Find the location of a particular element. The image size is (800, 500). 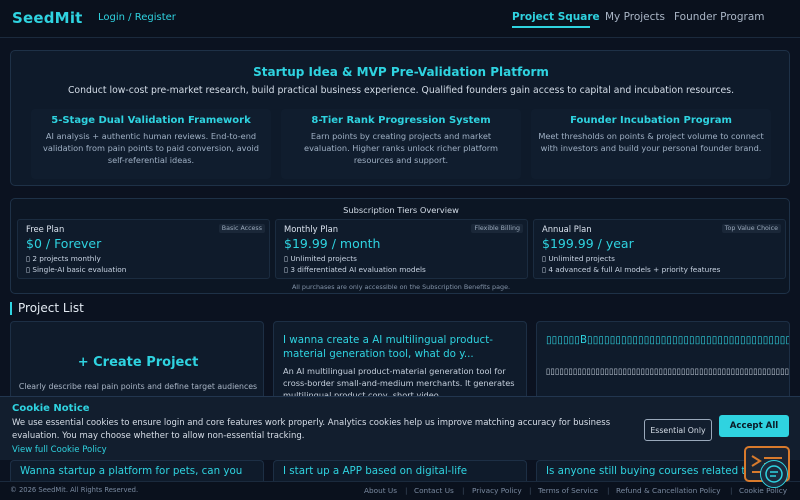

tier-badge: Basic Access is located at coordinates (241, 228).